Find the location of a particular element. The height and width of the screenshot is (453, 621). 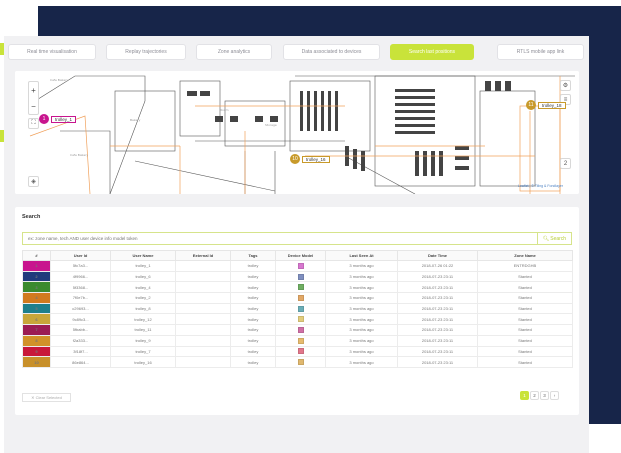

row-number-cell: 5 is located at coordinates (36, 308).